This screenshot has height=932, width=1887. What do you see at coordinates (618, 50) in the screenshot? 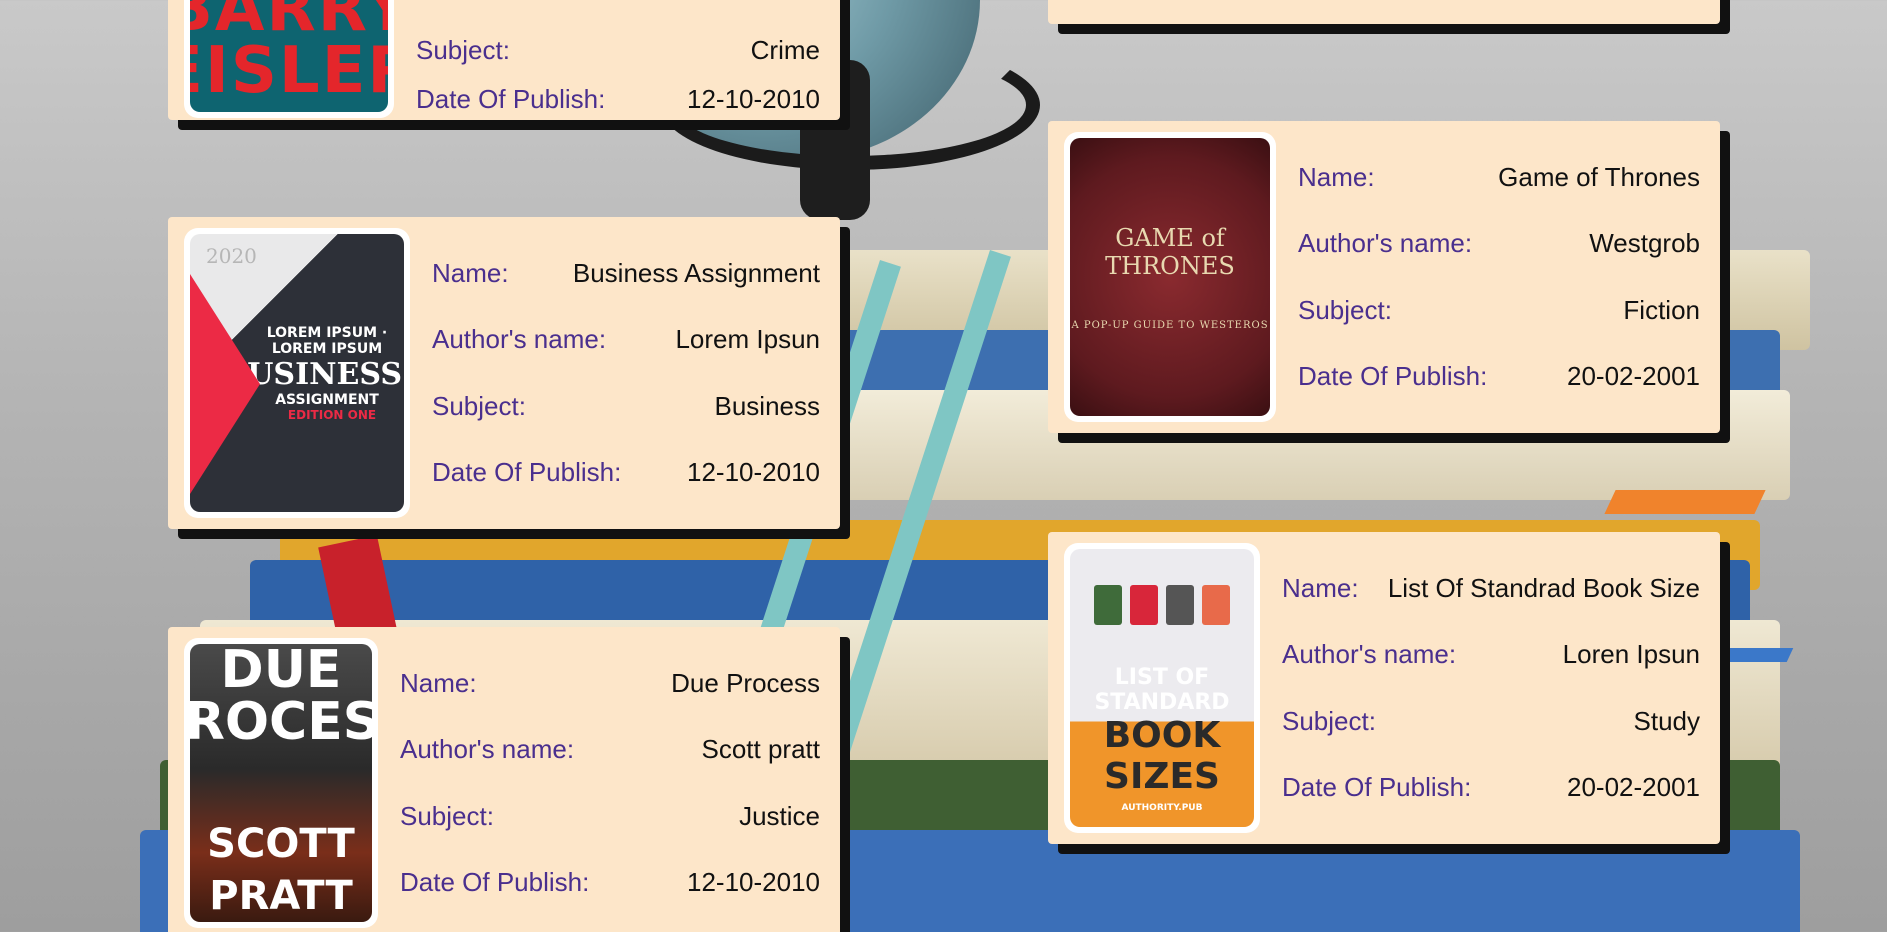
I see `field-subject: Subject: Crime` at bounding box center [618, 50].